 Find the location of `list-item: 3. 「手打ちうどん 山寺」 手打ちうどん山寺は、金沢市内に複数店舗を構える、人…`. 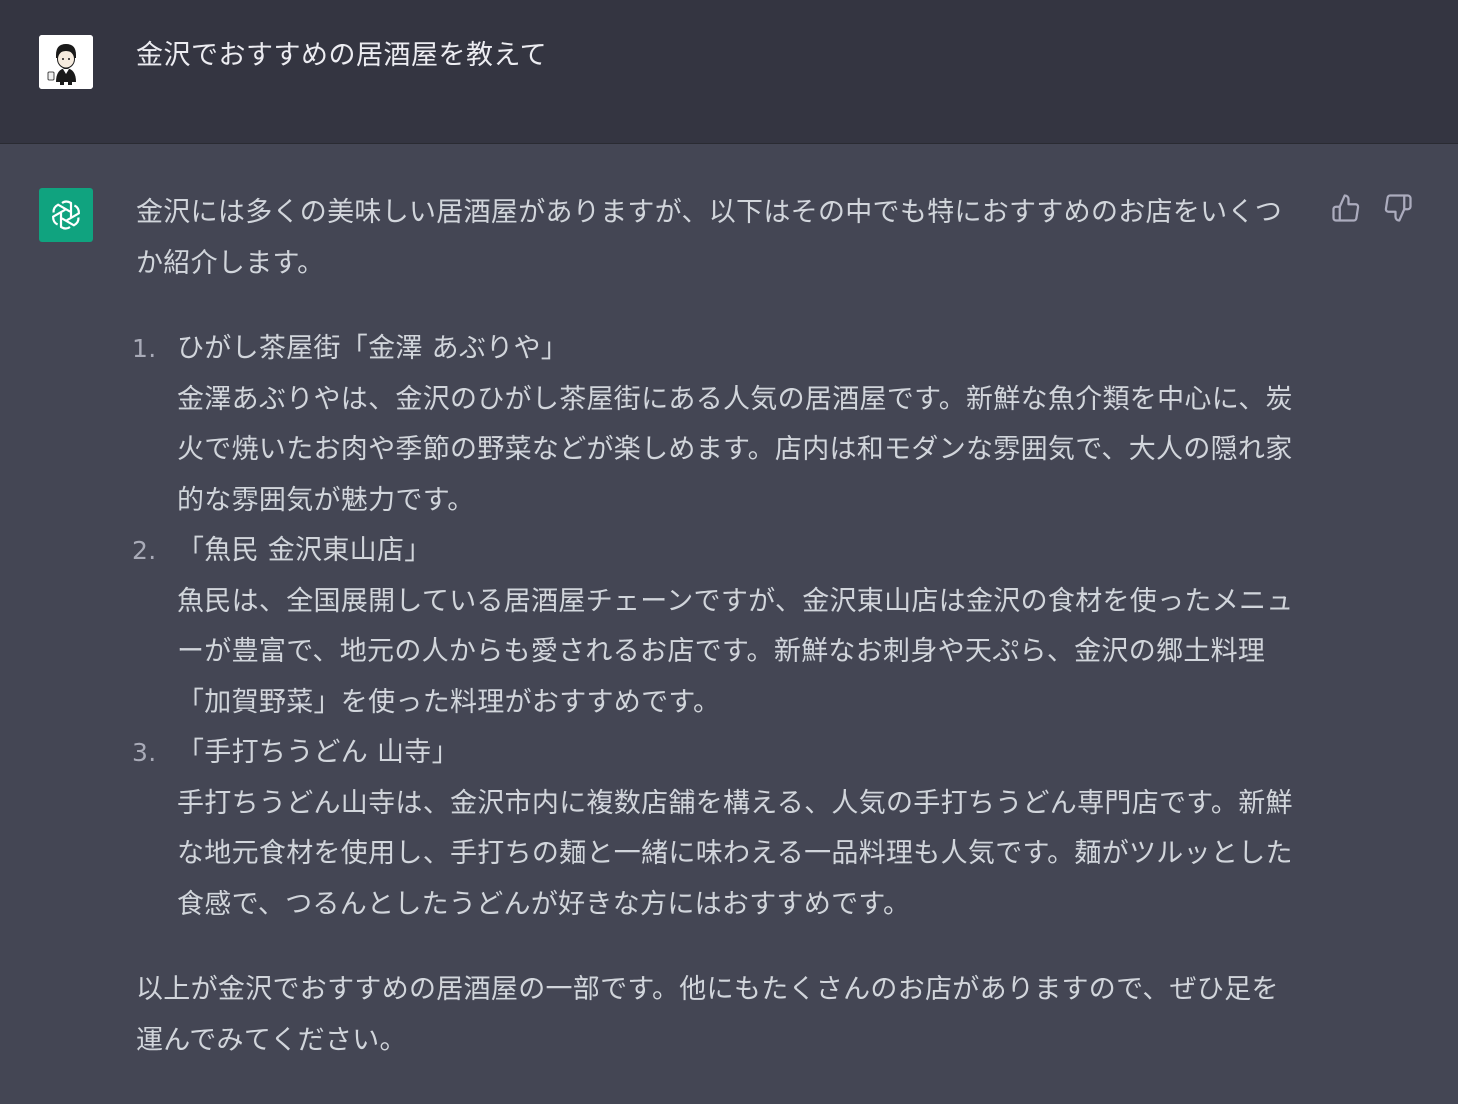

list-item: 3. 「手打ちうどん 山寺」 手打ちうどん山寺は、金沢市内に複数店舗を構える、人… is located at coordinates (716, 829).